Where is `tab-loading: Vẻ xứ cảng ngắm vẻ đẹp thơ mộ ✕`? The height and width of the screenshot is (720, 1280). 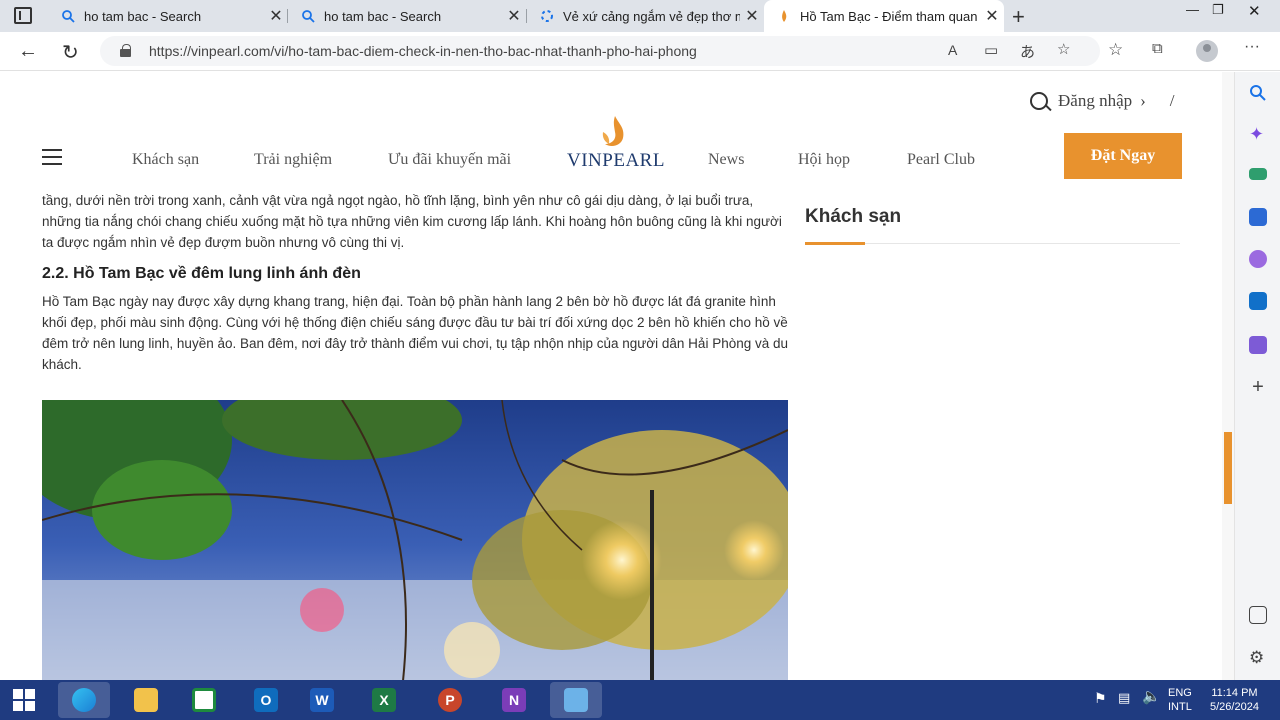
tab-loading: Vẻ xứ cảng ngắm vẻ đẹp thơ mộ ✕ is located at coordinates (645, 16).